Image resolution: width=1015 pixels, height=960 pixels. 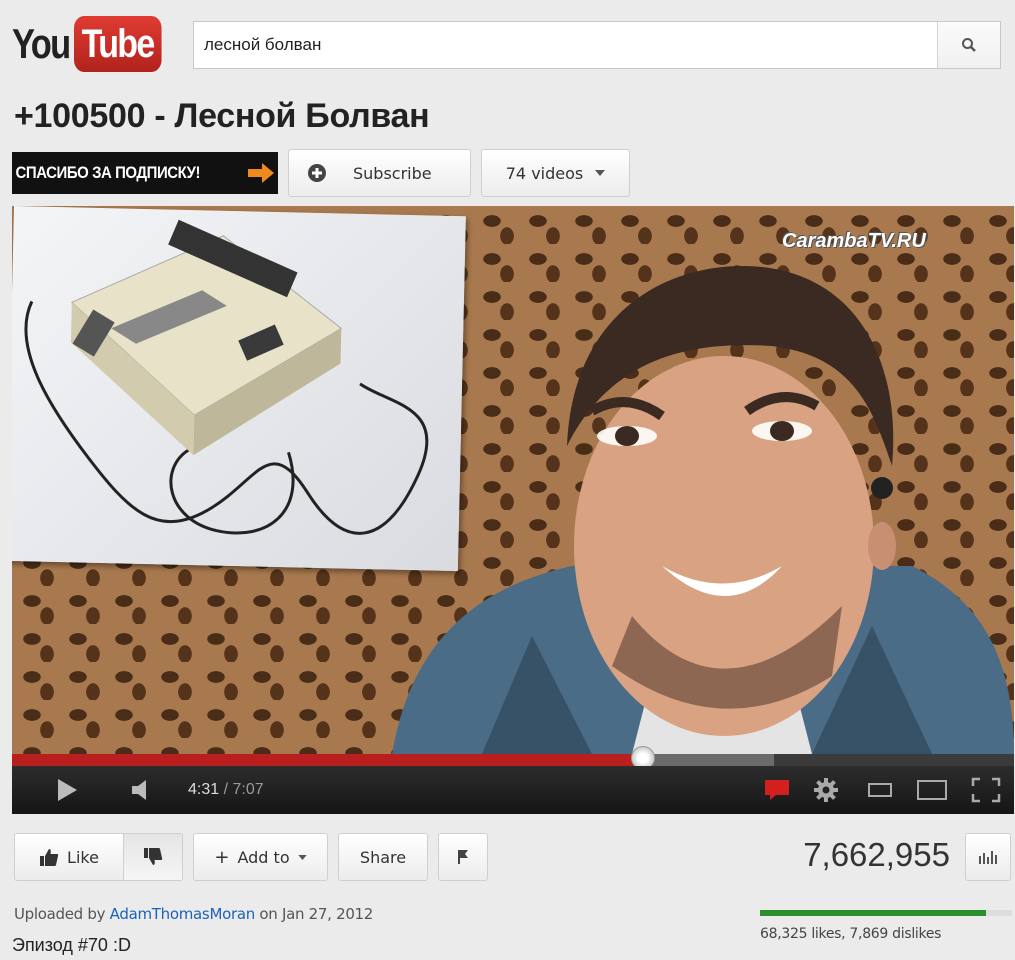 I want to click on flag-button, so click(x=463, y=857).